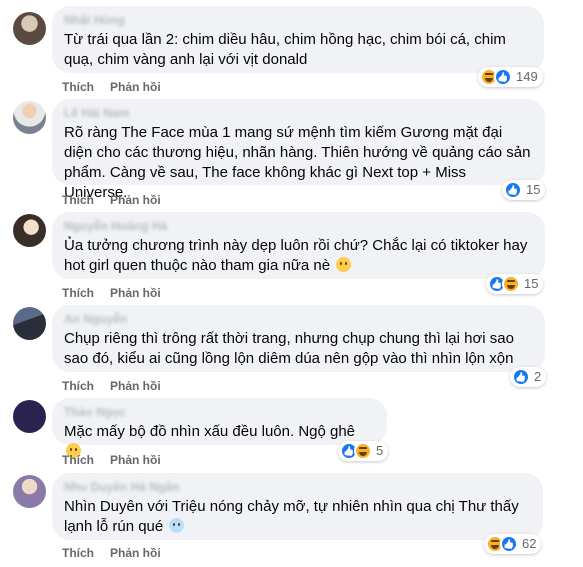 This screenshot has width=583, height=567. What do you see at coordinates (210, 431) in the screenshot?
I see `comment-text-body: Mặc mấy bộ đồ nhìn xấu đều luôn. Ngộ ghê` at bounding box center [210, 431].